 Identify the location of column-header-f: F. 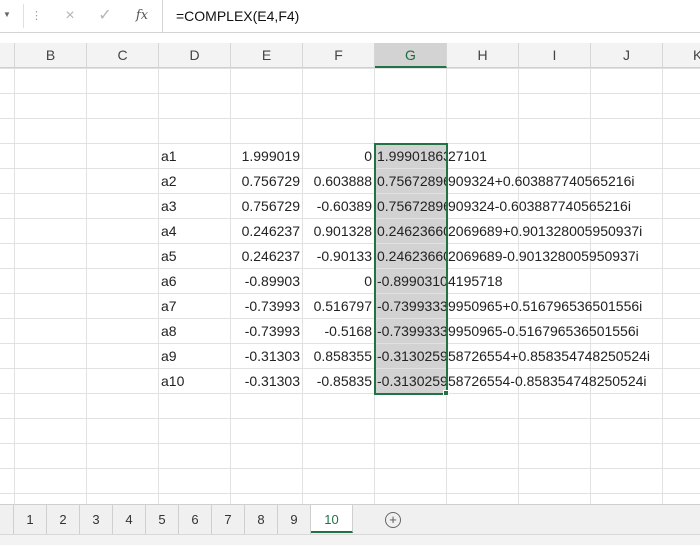
(339, 55).